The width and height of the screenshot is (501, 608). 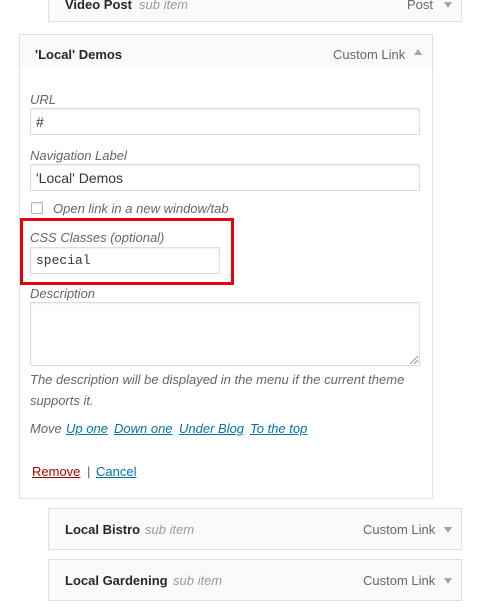 I want to click on move-up-one-link: Up one, so click(x=87, y=428).